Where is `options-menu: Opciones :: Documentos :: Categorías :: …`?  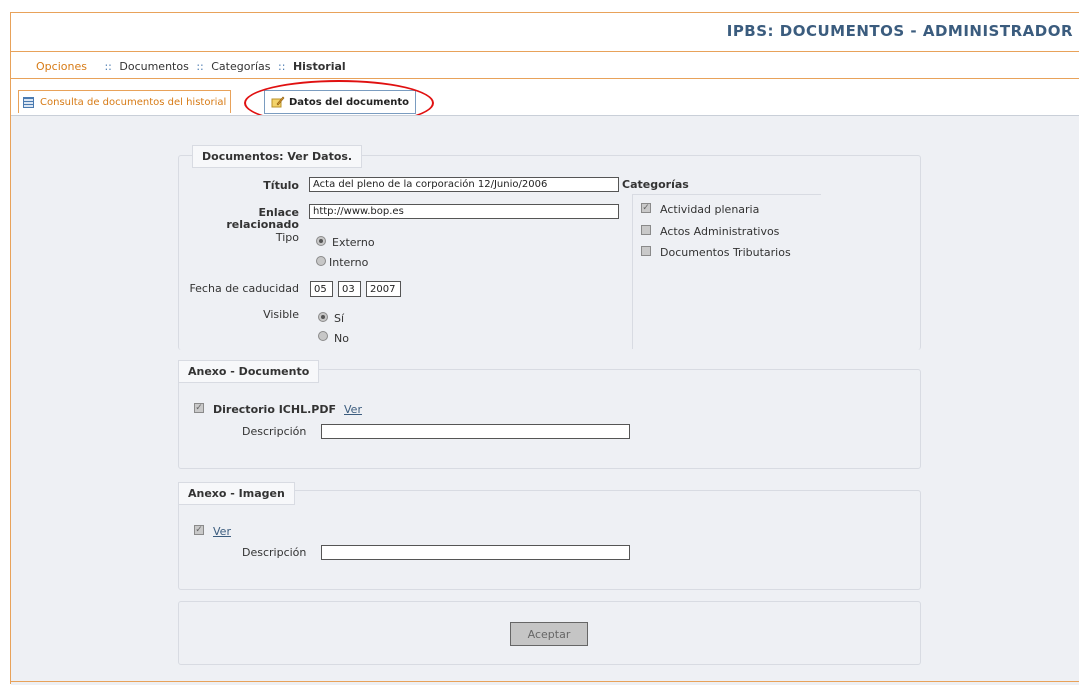
options-menu: Opciones :: Documentos :: Categorías :: … is located at coordinates (193, 66).